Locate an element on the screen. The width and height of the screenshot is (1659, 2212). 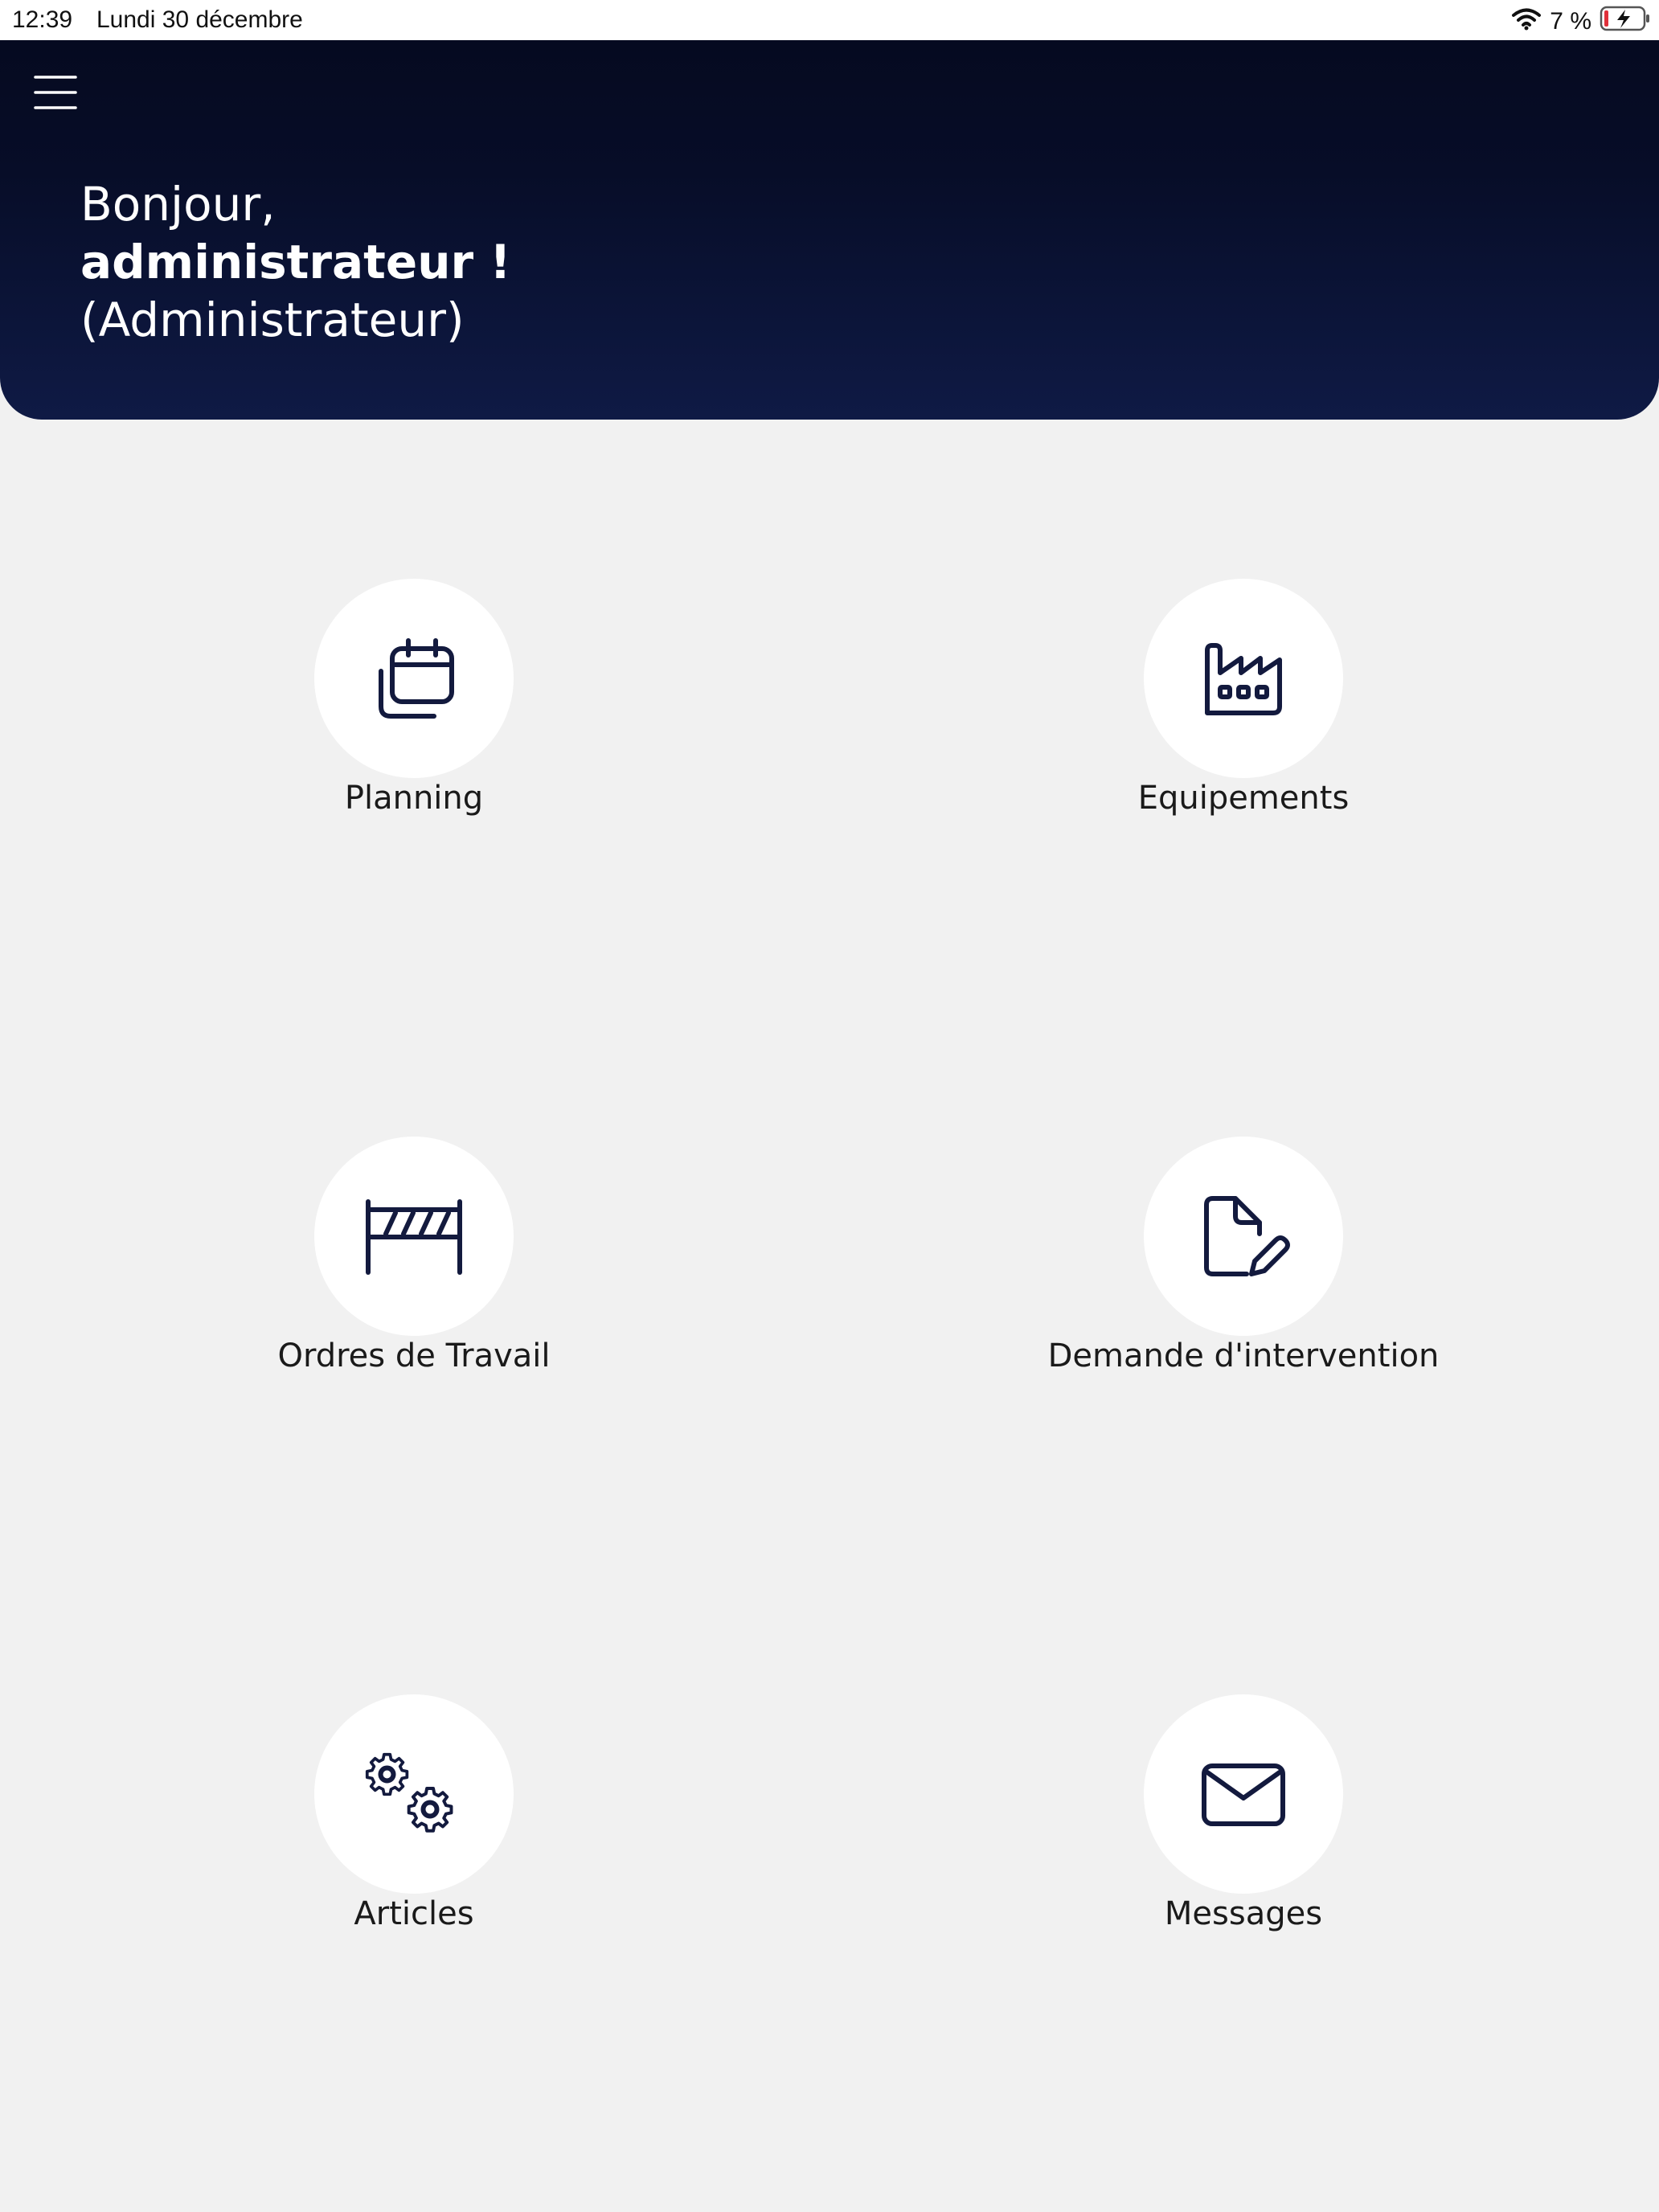
greeting-role: (Administrateur) is located at coordinates (272, 320).